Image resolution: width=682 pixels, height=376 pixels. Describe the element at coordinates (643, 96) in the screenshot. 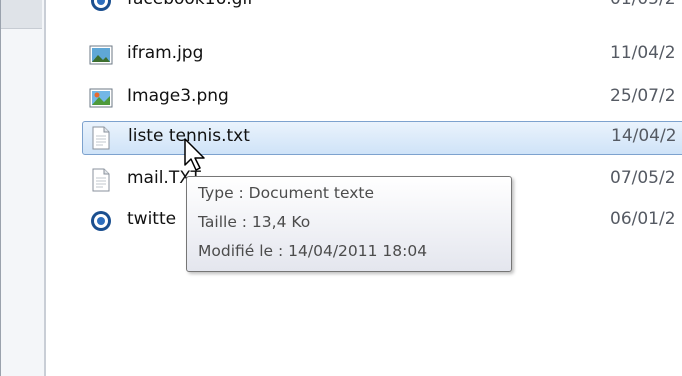

I see `file-date: 25/07/2` at that location.